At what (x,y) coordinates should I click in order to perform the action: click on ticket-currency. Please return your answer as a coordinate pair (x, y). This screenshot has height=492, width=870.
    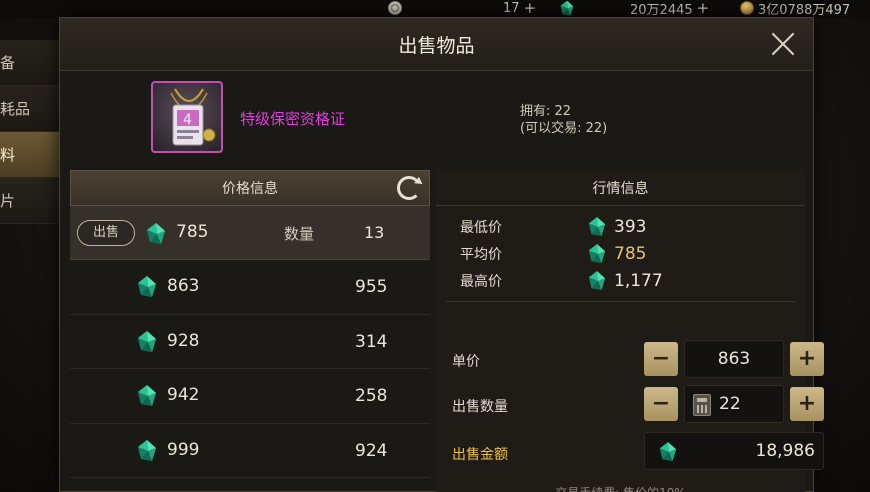
    Looking at the image, I should click on (395, 8).